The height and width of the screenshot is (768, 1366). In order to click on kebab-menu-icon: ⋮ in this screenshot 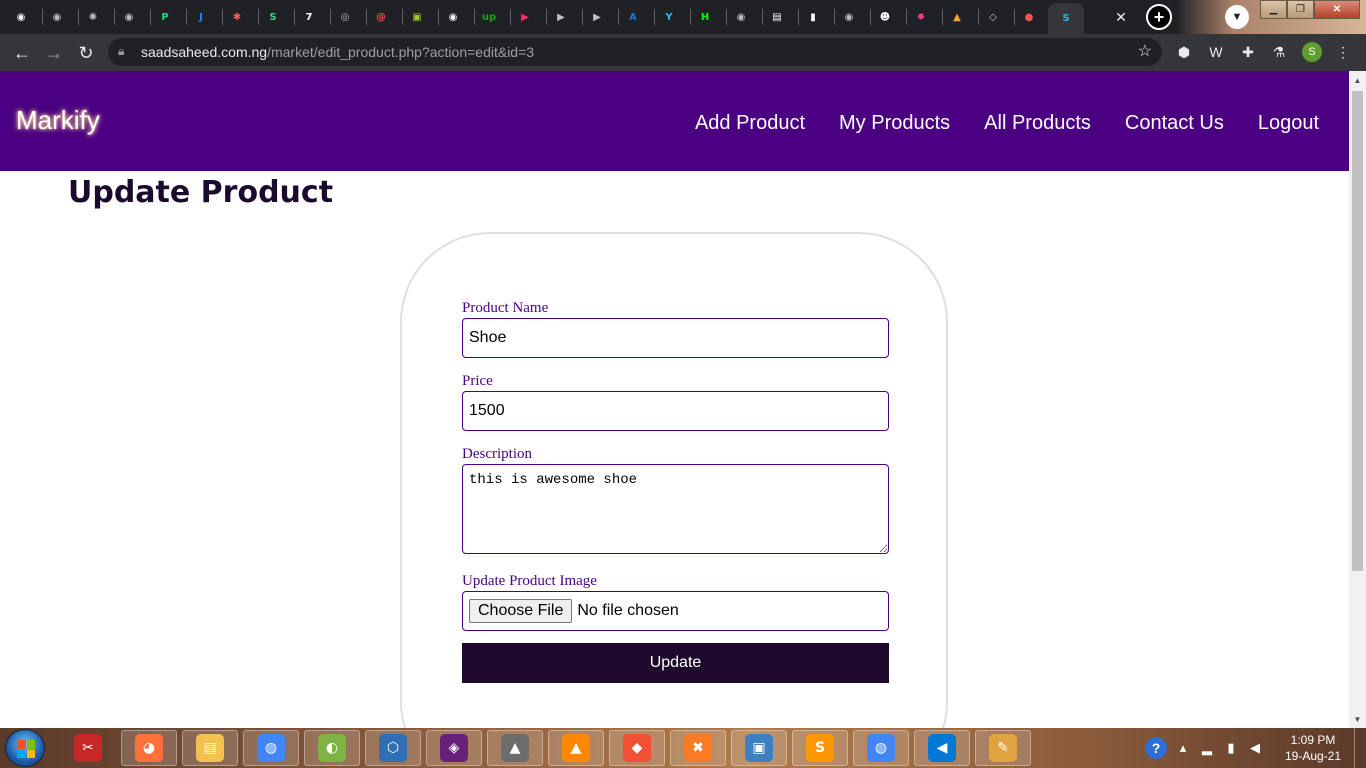, I will do `click(1343, 52)`.